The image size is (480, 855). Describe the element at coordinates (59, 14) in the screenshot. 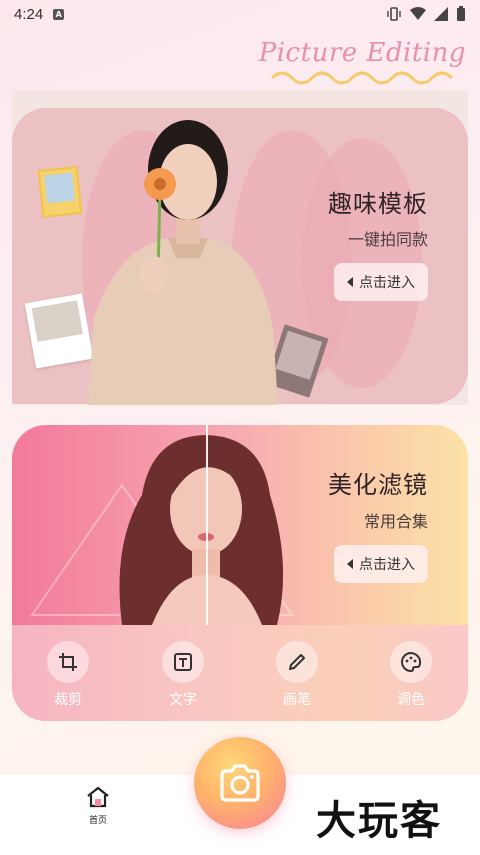

I see `notification-app-icon: A` at that location.